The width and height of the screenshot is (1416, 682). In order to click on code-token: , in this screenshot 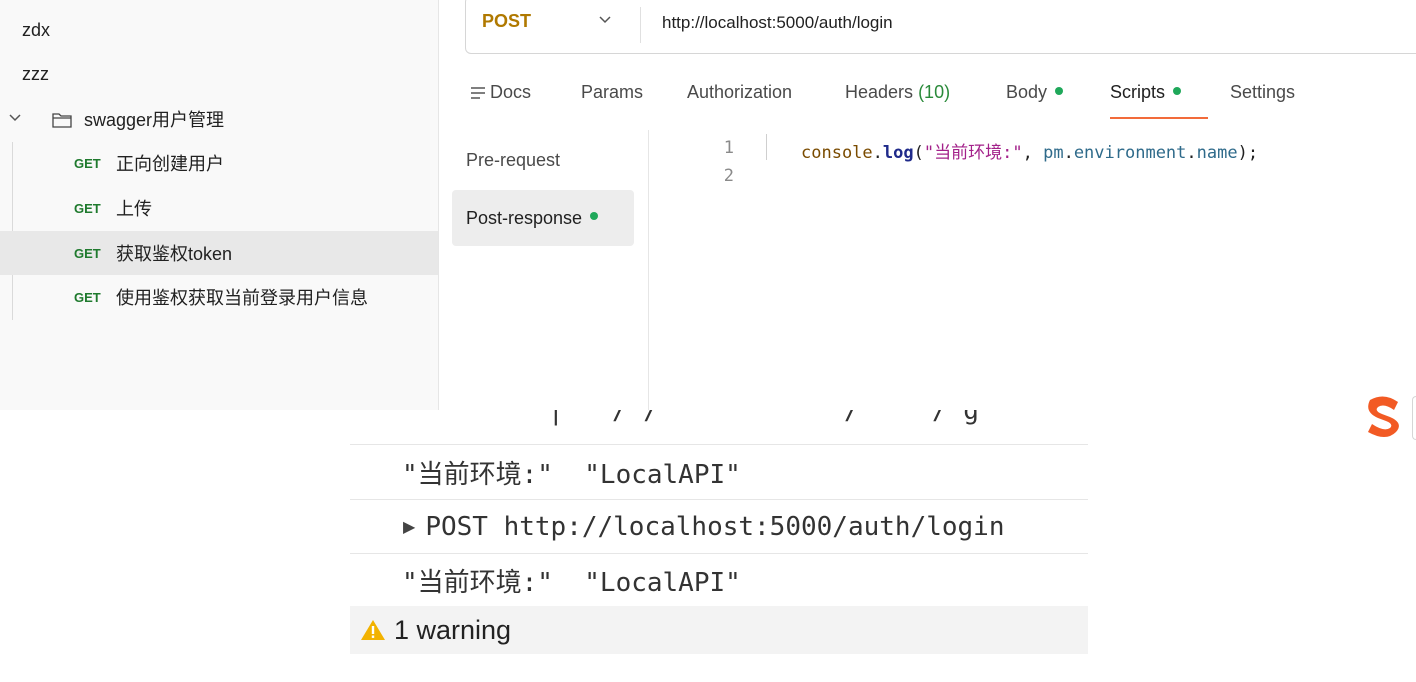, I will do `click(1033, 153)`.